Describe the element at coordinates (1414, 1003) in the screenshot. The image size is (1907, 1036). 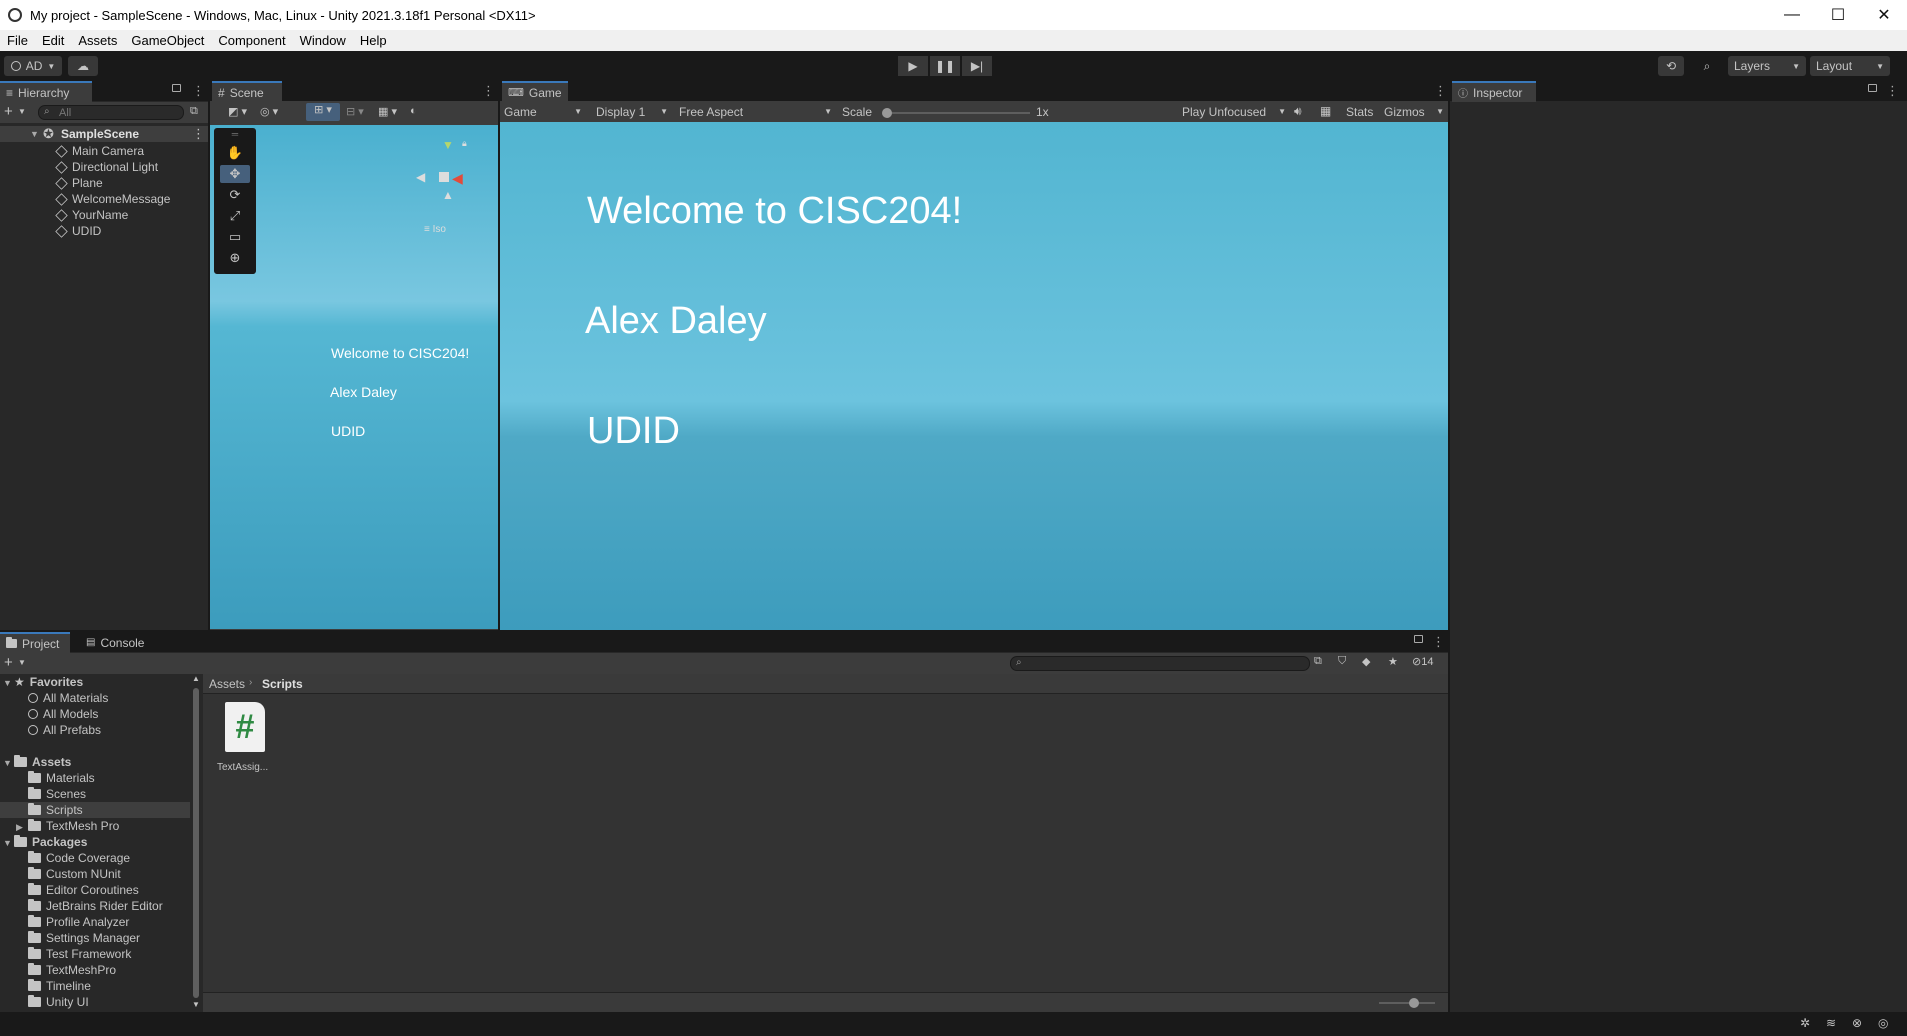
I see `icon-size-slider-handle` at that location.